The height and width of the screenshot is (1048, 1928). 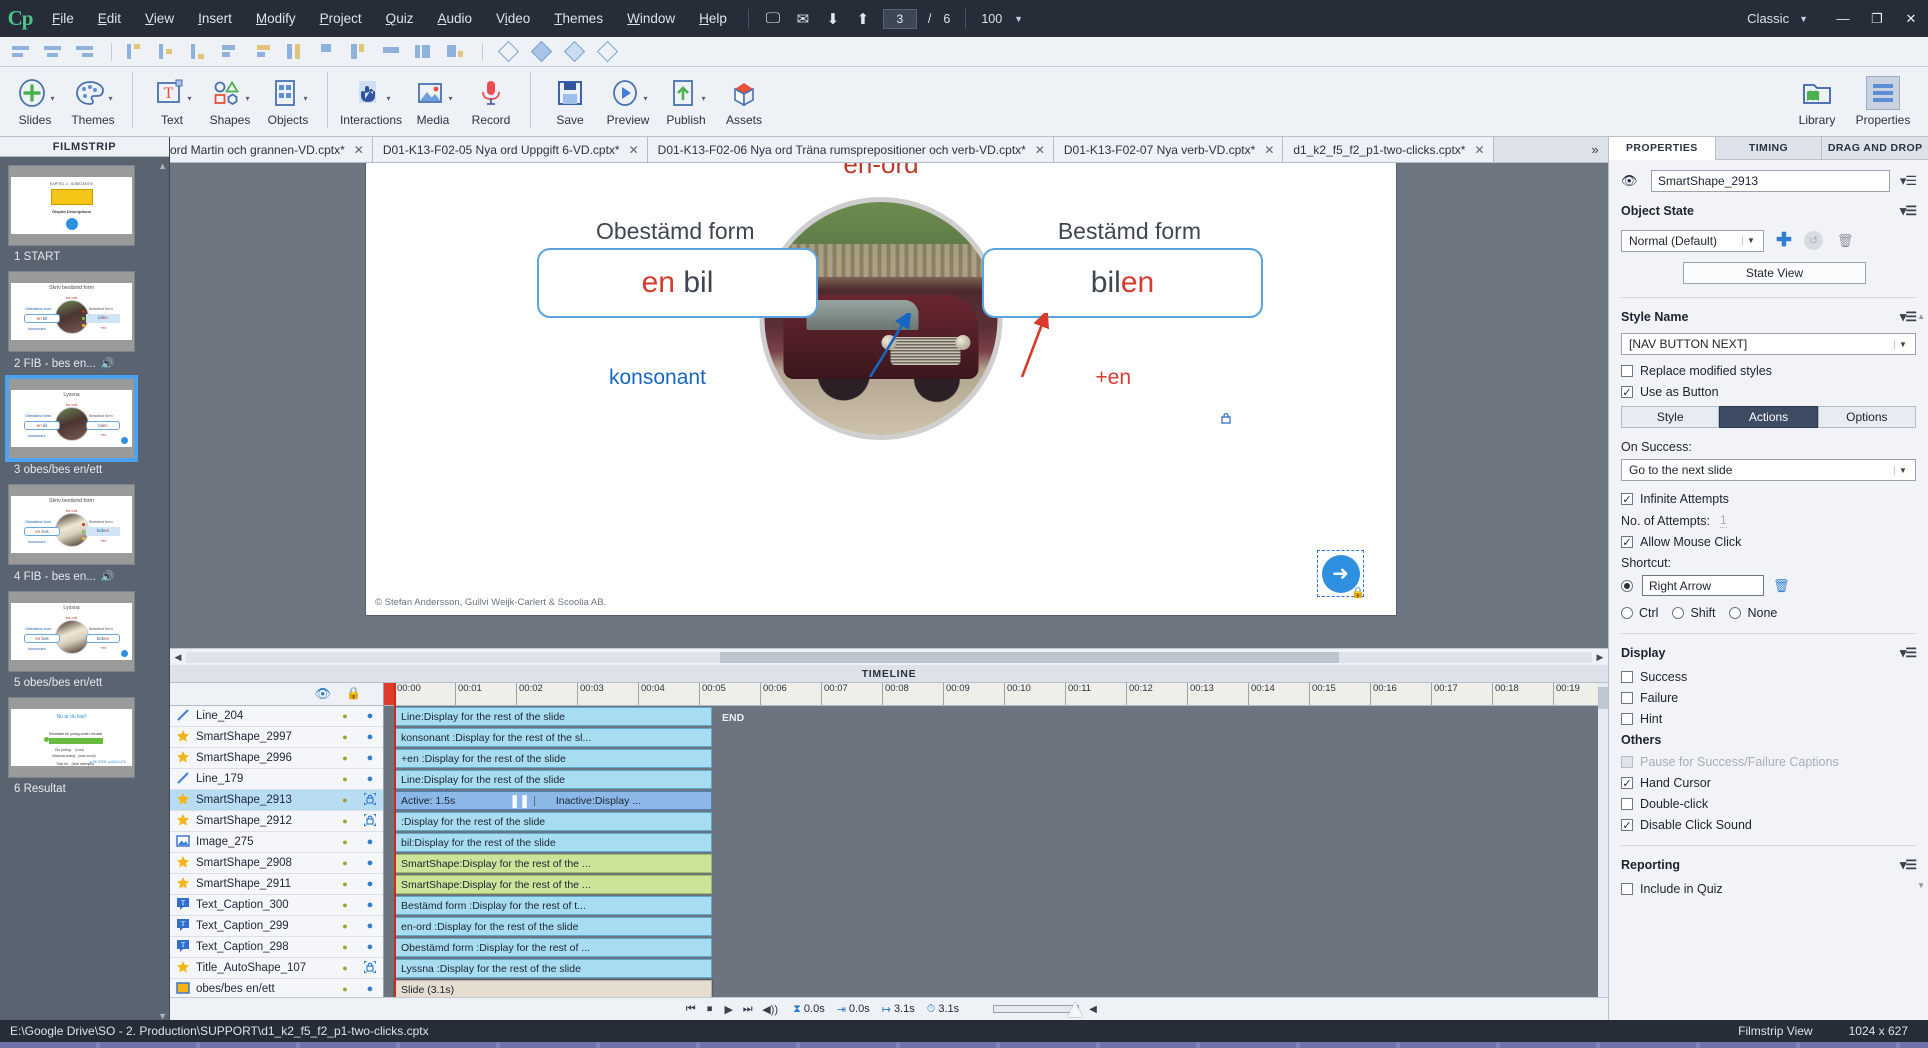 I want to click on ribbon-publish-button: ▾ Publish, so click(x=686, y=99).